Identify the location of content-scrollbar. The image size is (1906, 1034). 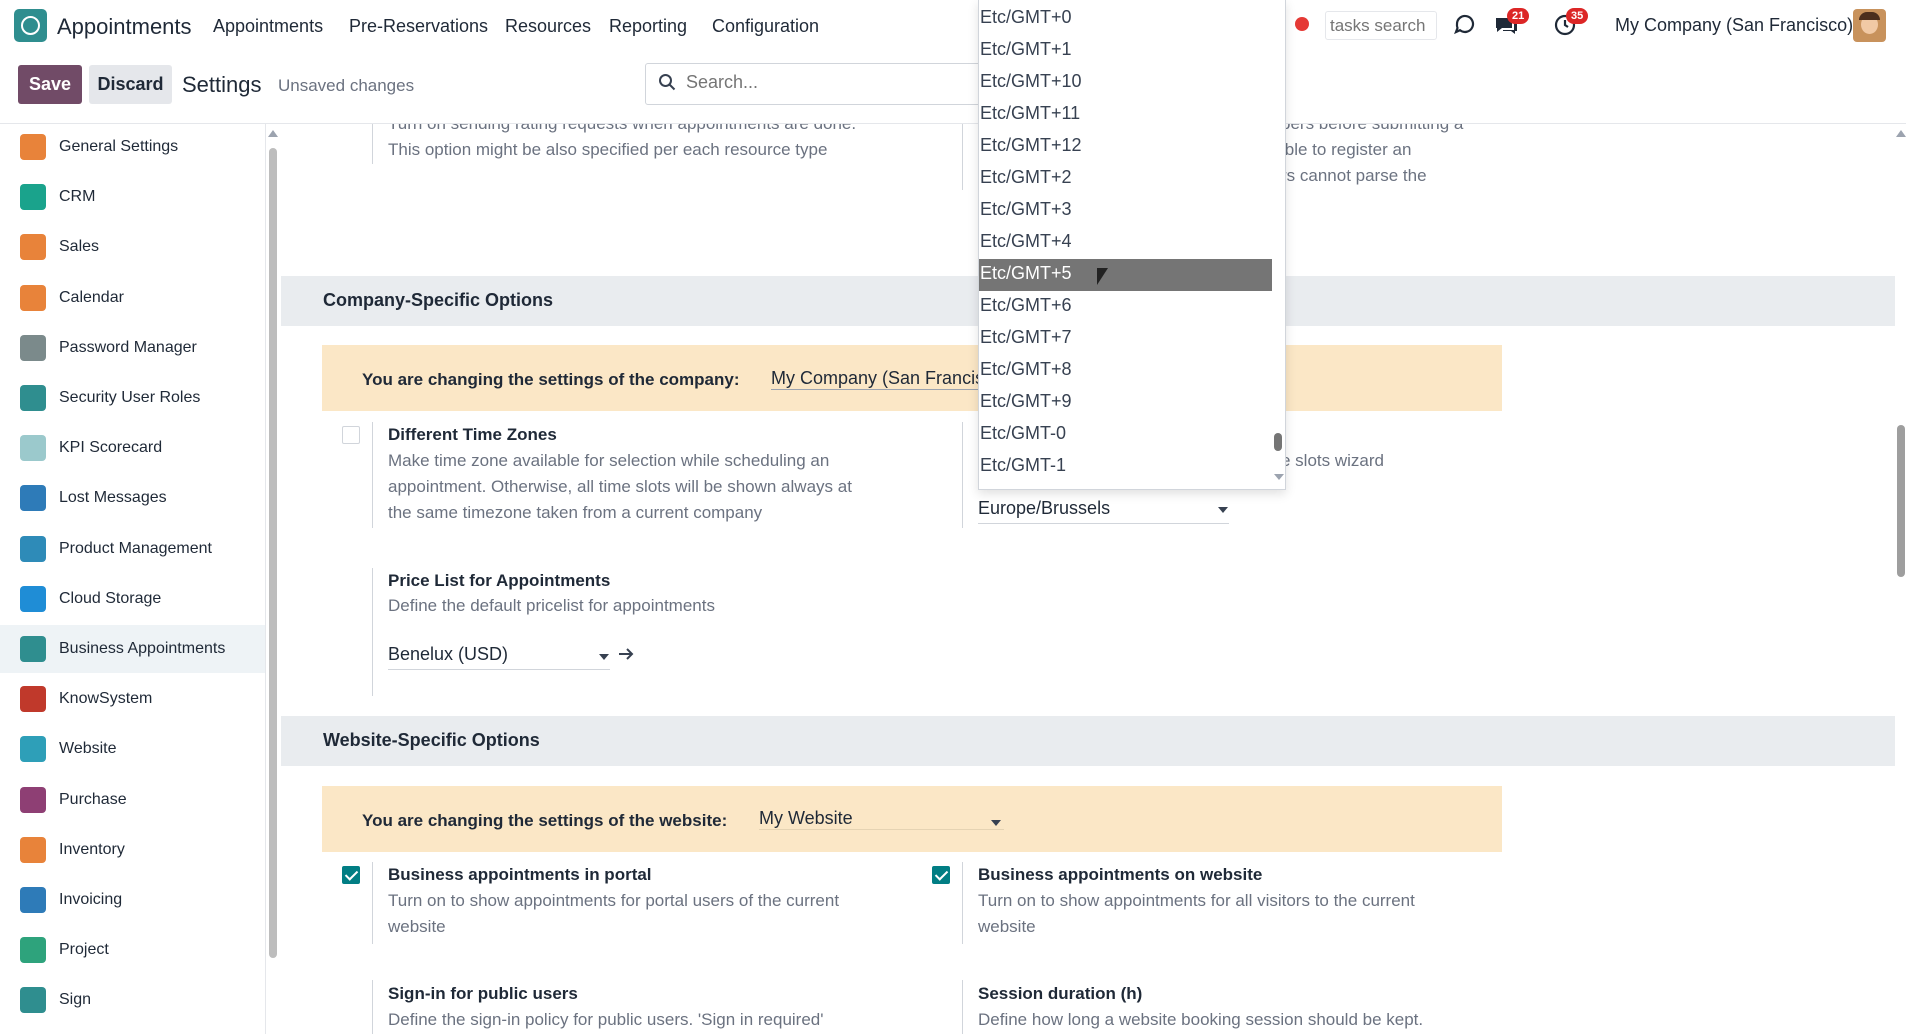
(1901, 501).